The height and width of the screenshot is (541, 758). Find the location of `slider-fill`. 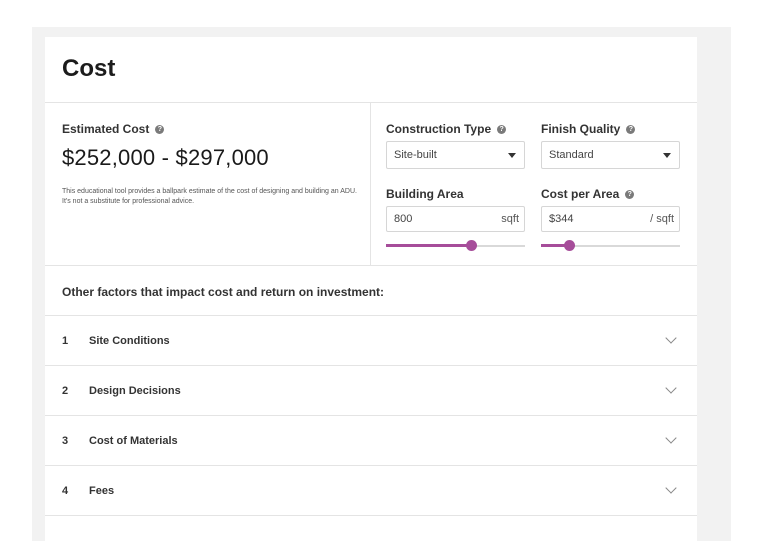

slider-fill is located at coordinates (428, 245).